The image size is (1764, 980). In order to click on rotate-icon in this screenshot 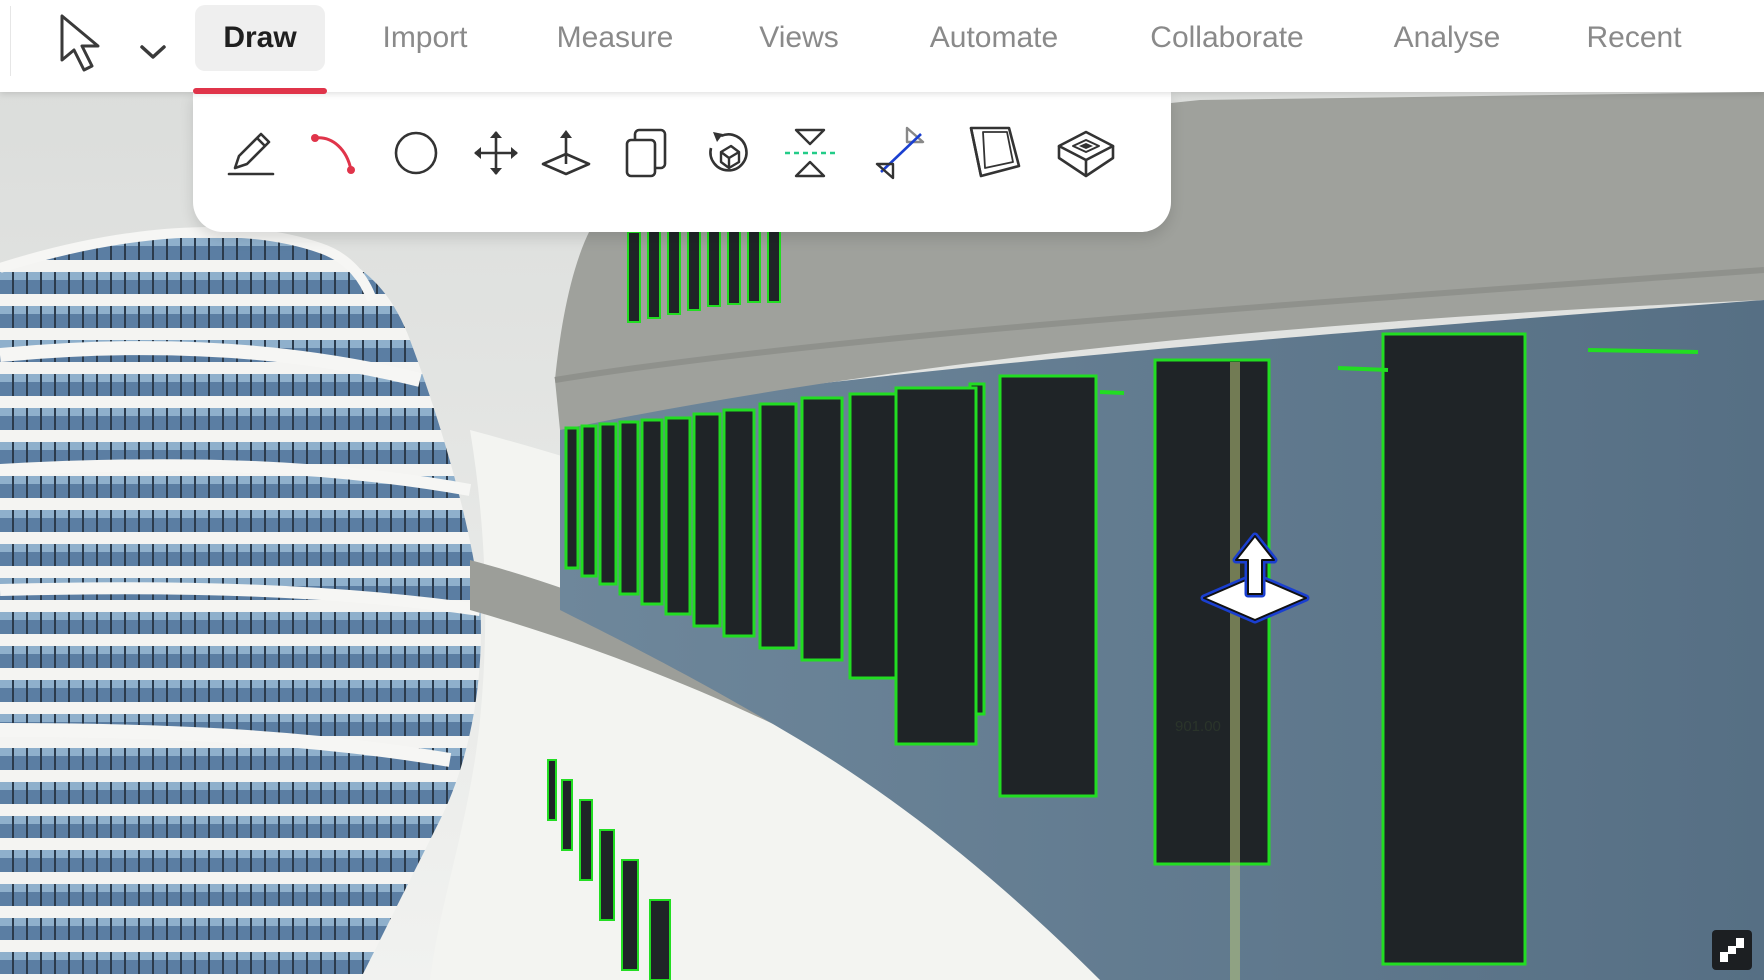, I will do `click(728, 152)`.